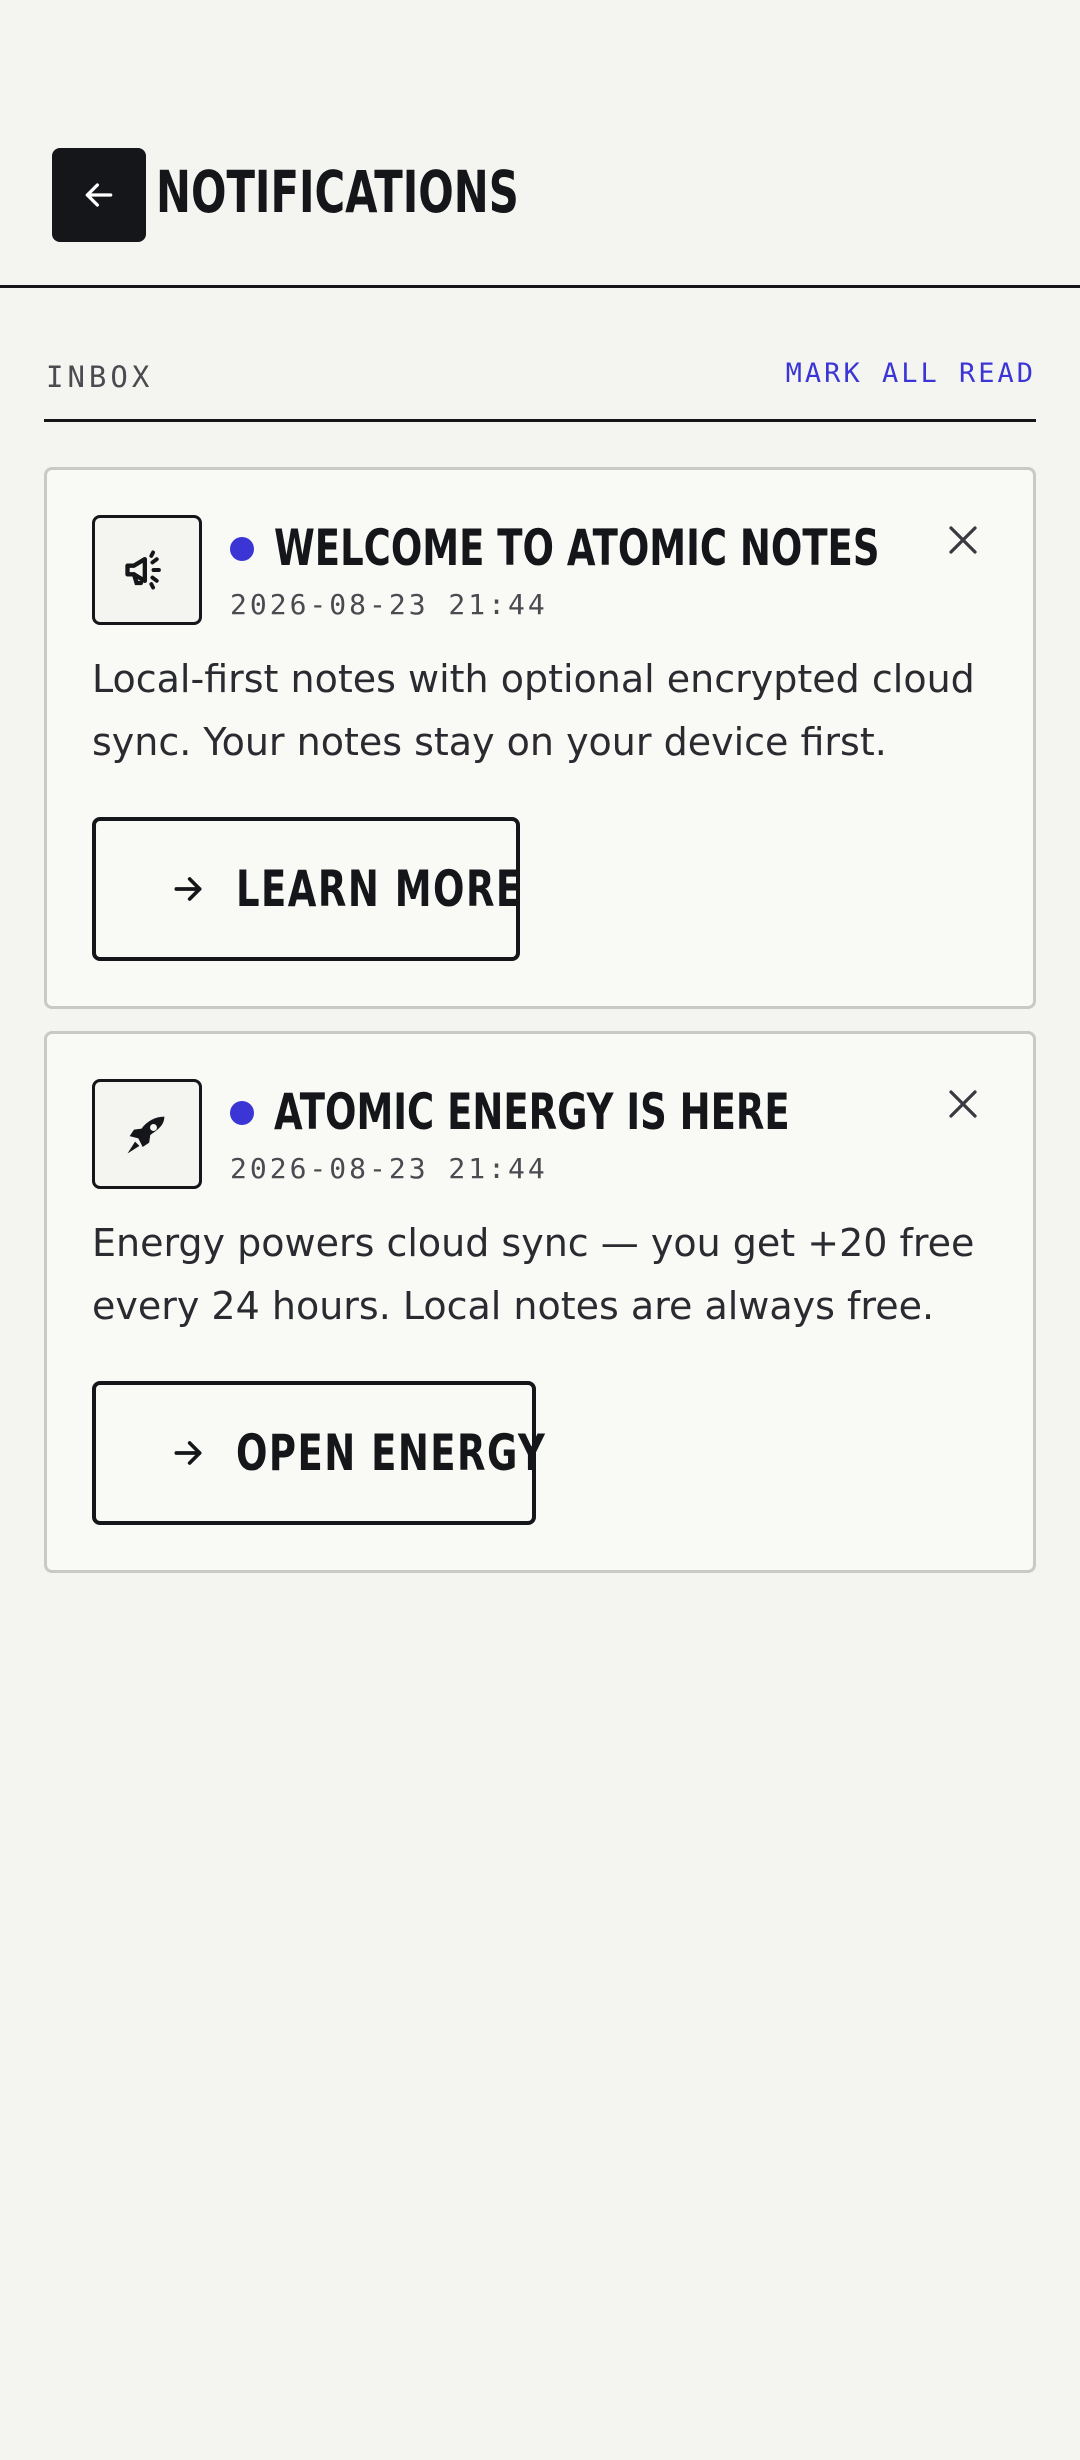  I want to click on section-label: INBOX, so click(100, 377).